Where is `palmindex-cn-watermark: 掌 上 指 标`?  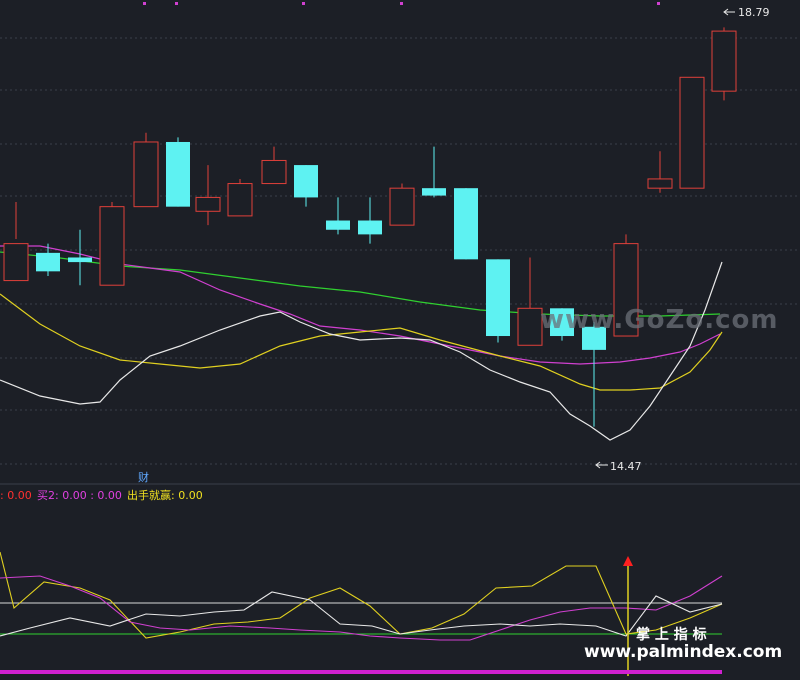 palmindex-cn-watermark: 掌 上 指 标 is located at coordinates (671, 634).